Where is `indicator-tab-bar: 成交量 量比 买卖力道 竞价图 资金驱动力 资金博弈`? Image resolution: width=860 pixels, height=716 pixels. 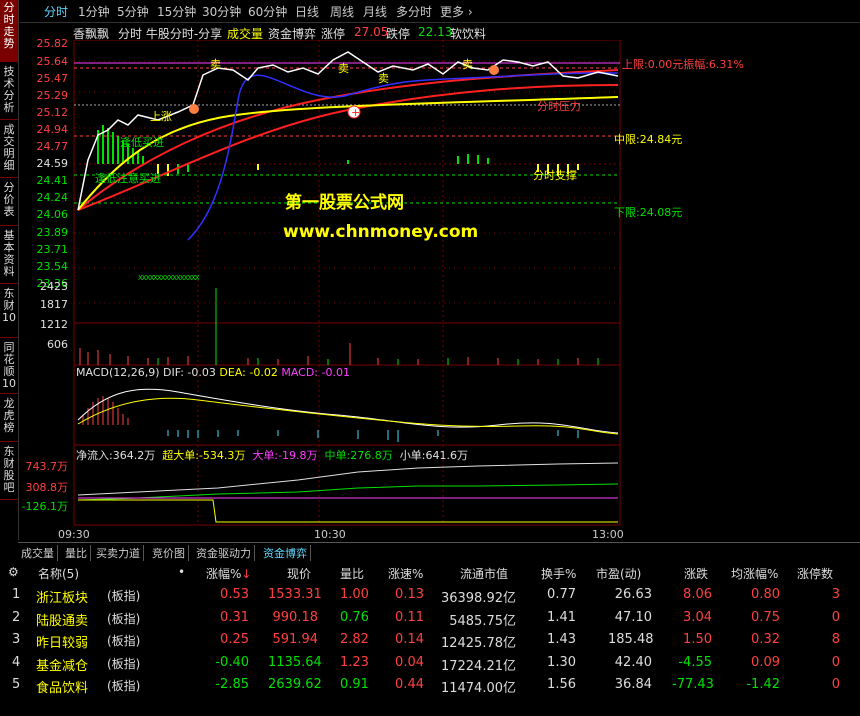 indicator-tab-bar: 成交量 量比 买卖力道 竞价图 资金驱动力 资金博弈 is located at coordinates (439, 552).